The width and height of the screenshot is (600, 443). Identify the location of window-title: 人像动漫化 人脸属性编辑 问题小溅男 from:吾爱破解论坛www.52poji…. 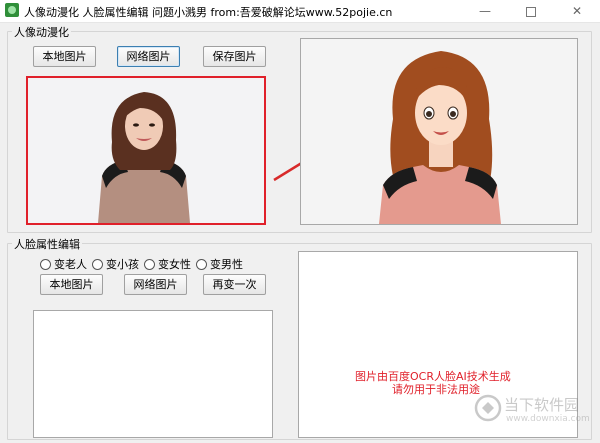
(208, 12).